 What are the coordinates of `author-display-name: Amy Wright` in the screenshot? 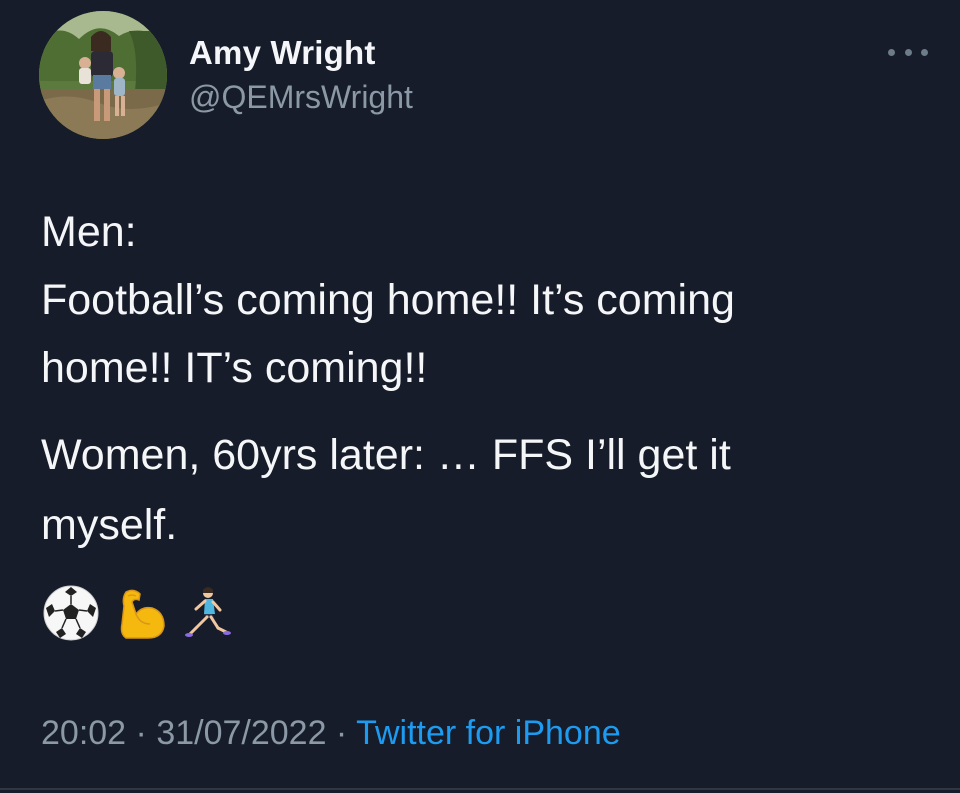 It's located at (282, 53).